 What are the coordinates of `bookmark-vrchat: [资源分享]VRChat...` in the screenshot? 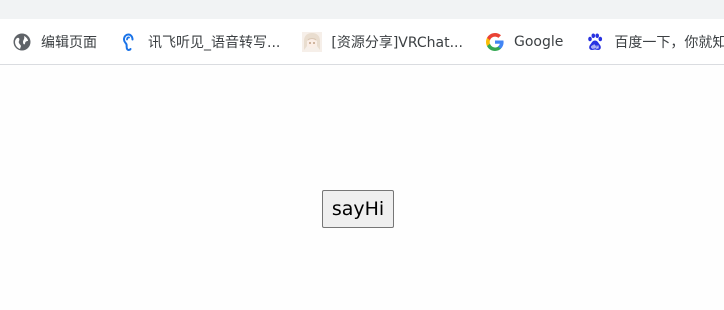 It's located at (378, 42).